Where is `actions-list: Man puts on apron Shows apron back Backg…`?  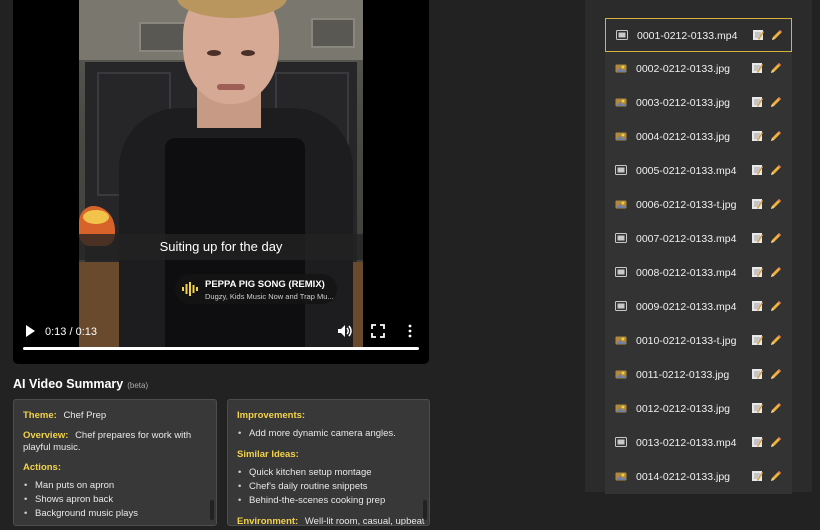
actions-list: Man puts on apron Shows apron back Backg… is located at coordinates (115, 500).